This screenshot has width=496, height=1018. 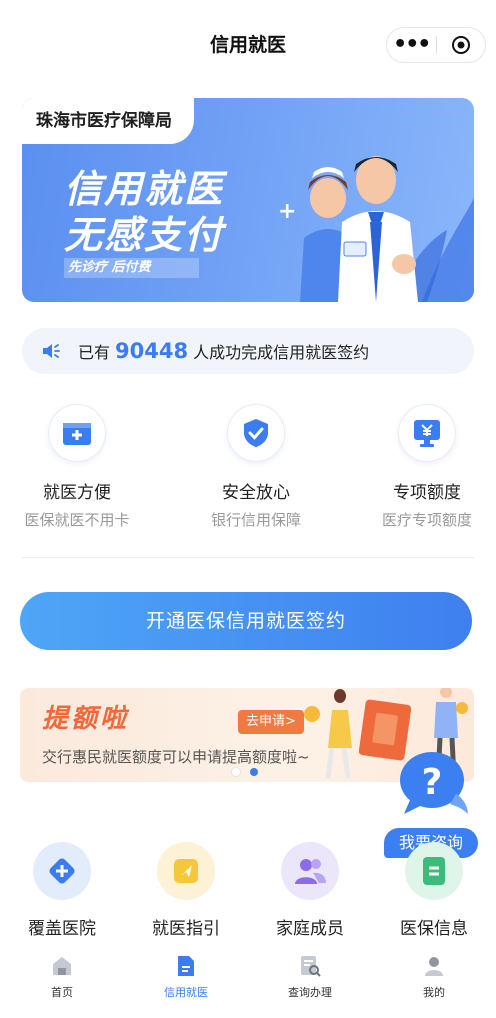 What do you see at coordinates (62, 871) in the screenshot?
I see `hospital-plus-icon` at bounding box center [62, 871].